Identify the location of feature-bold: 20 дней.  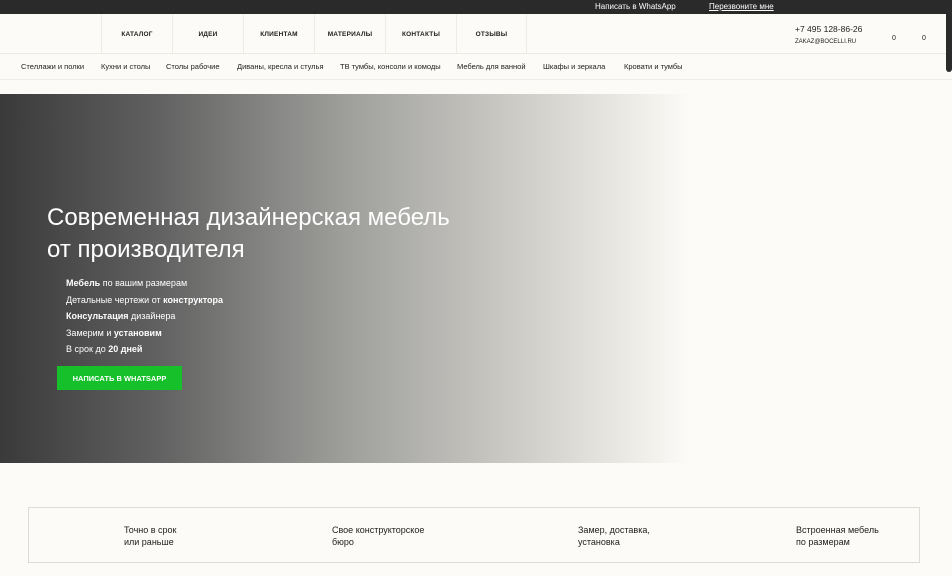
(125, 349).